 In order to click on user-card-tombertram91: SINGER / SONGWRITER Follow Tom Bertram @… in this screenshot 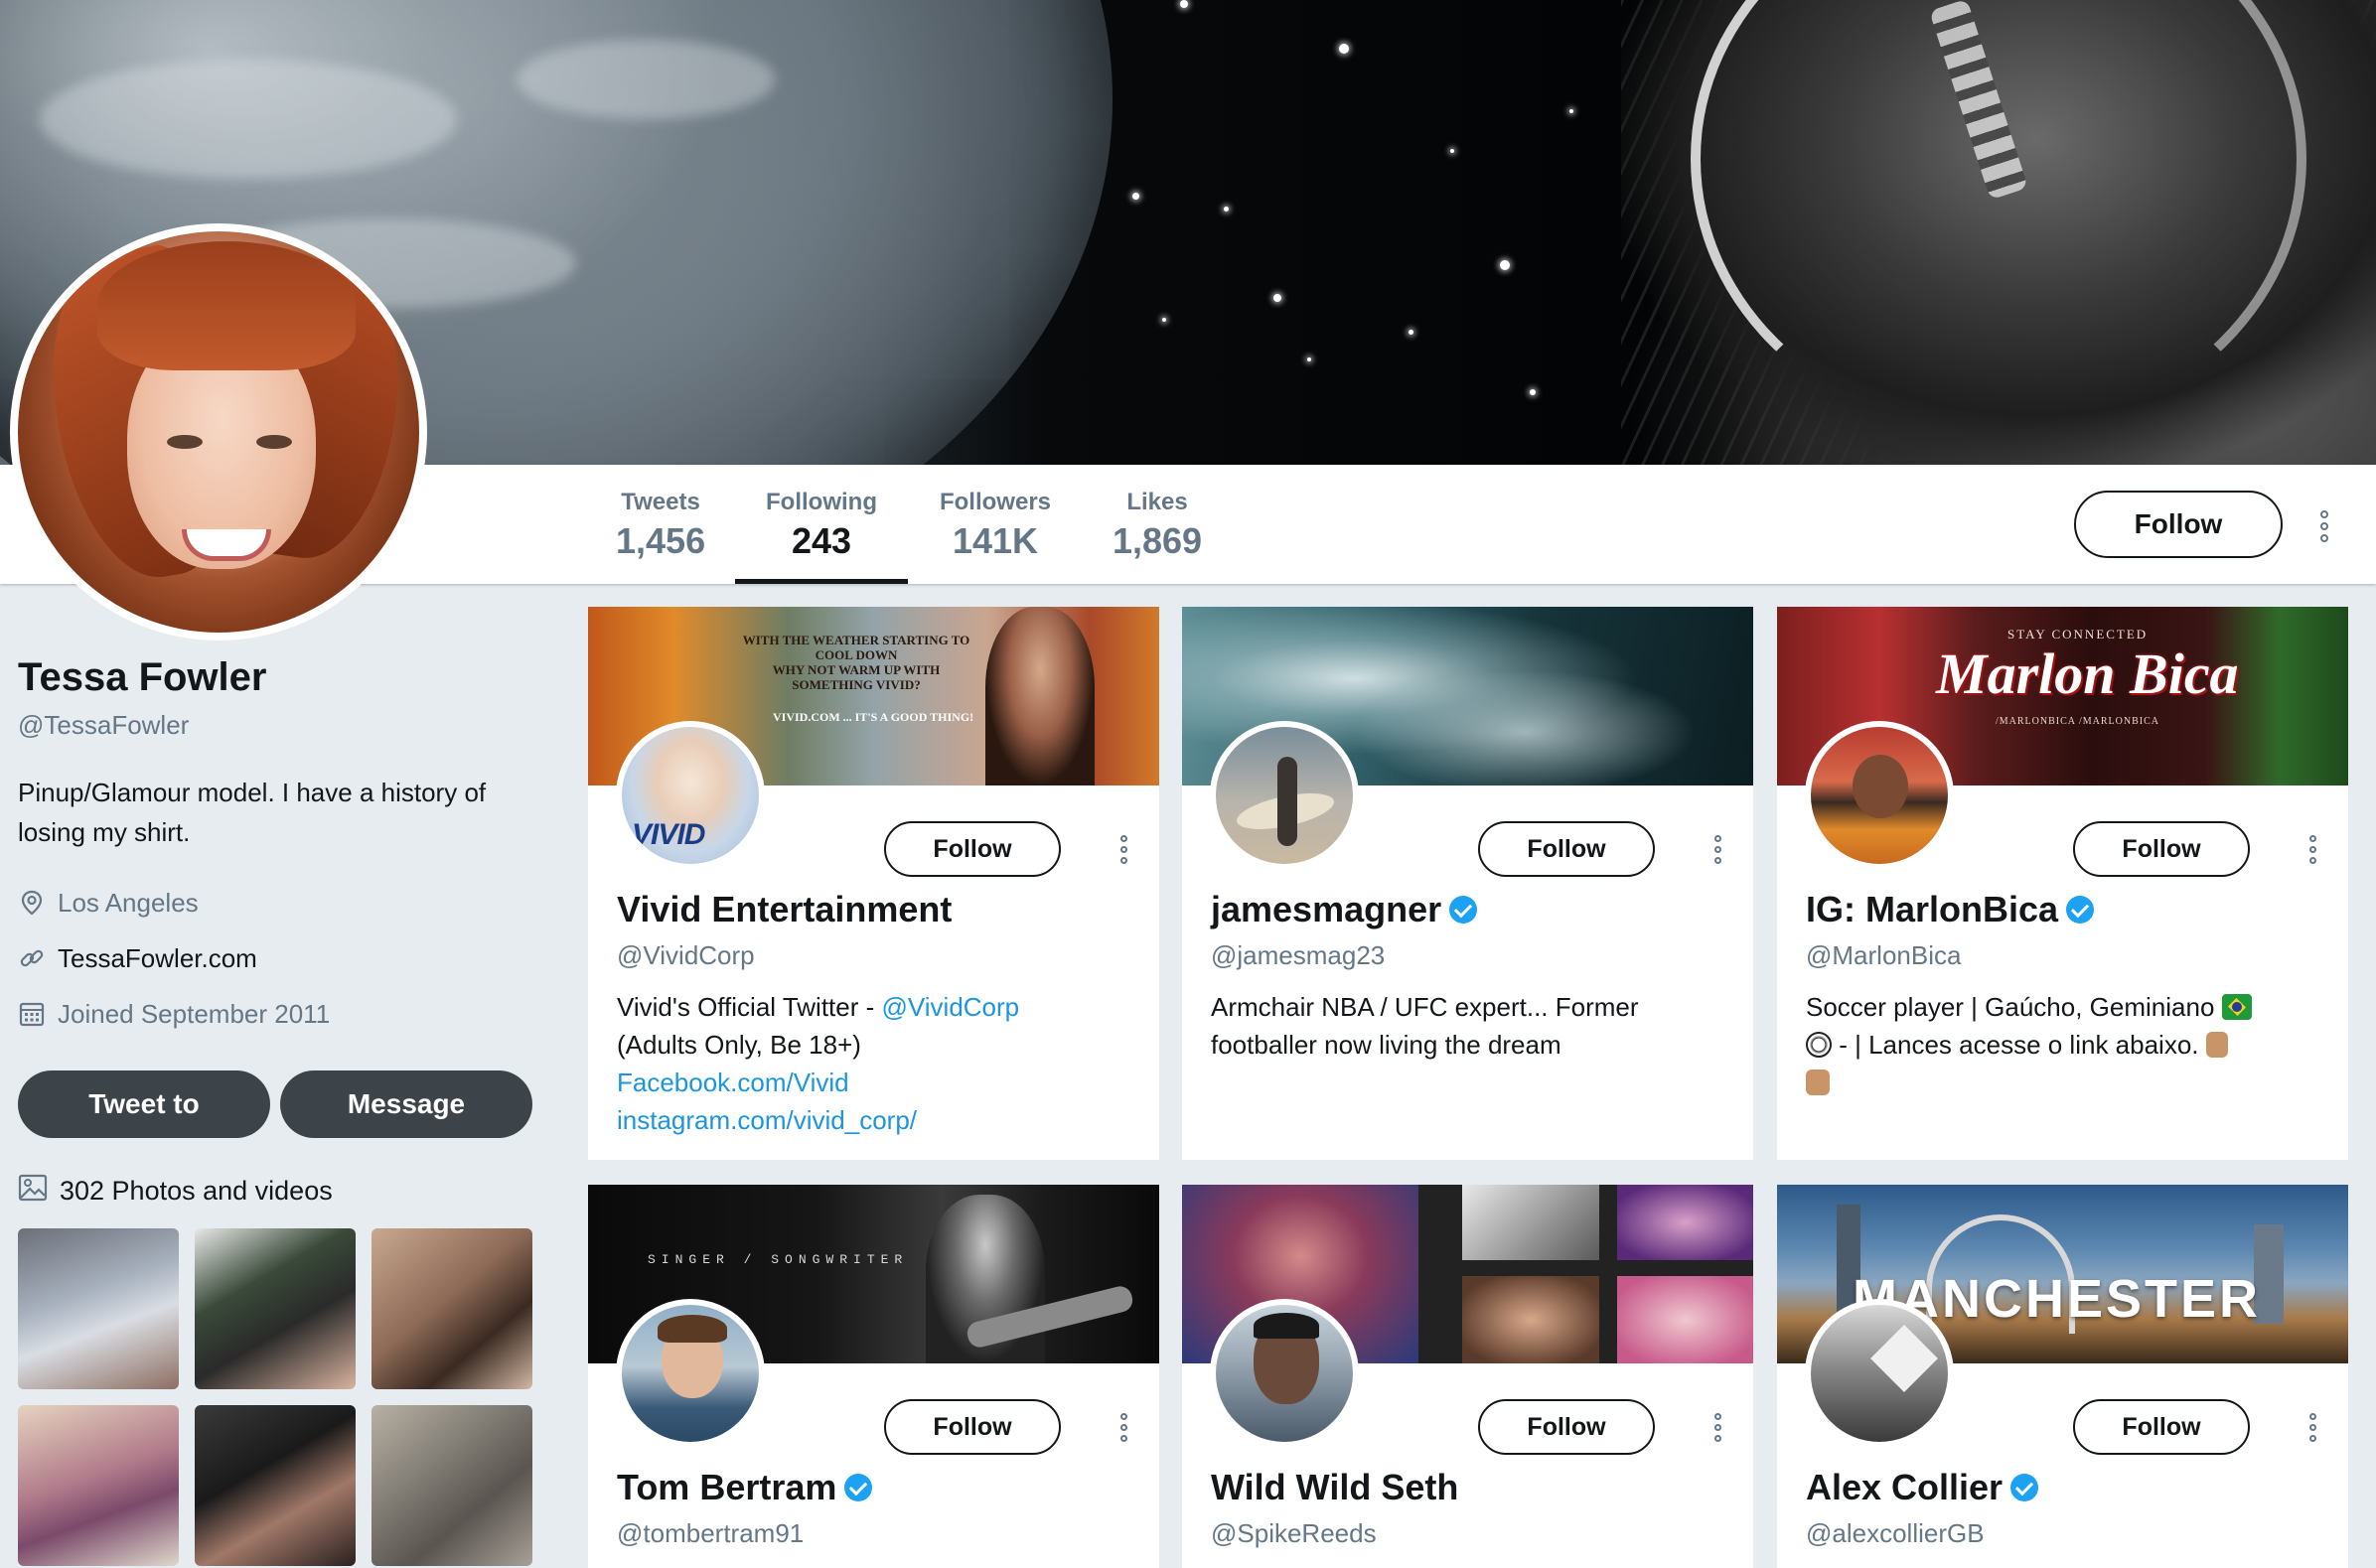, I will do `click(873, 1376)`.